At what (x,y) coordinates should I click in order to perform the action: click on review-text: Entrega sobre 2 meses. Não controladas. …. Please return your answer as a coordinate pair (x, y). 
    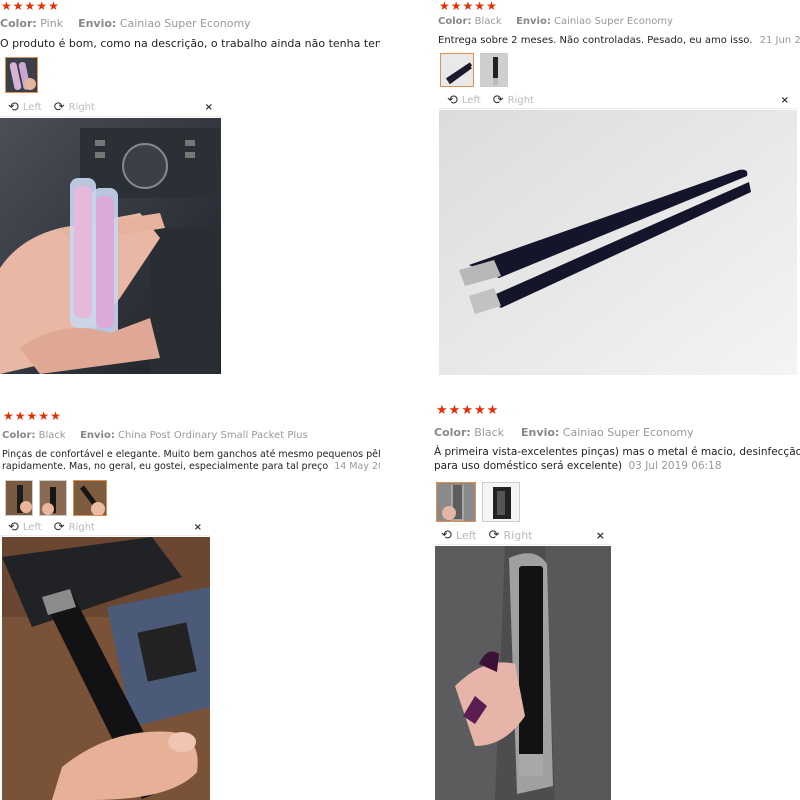
    Looking at the image, I should click on (619, 40).